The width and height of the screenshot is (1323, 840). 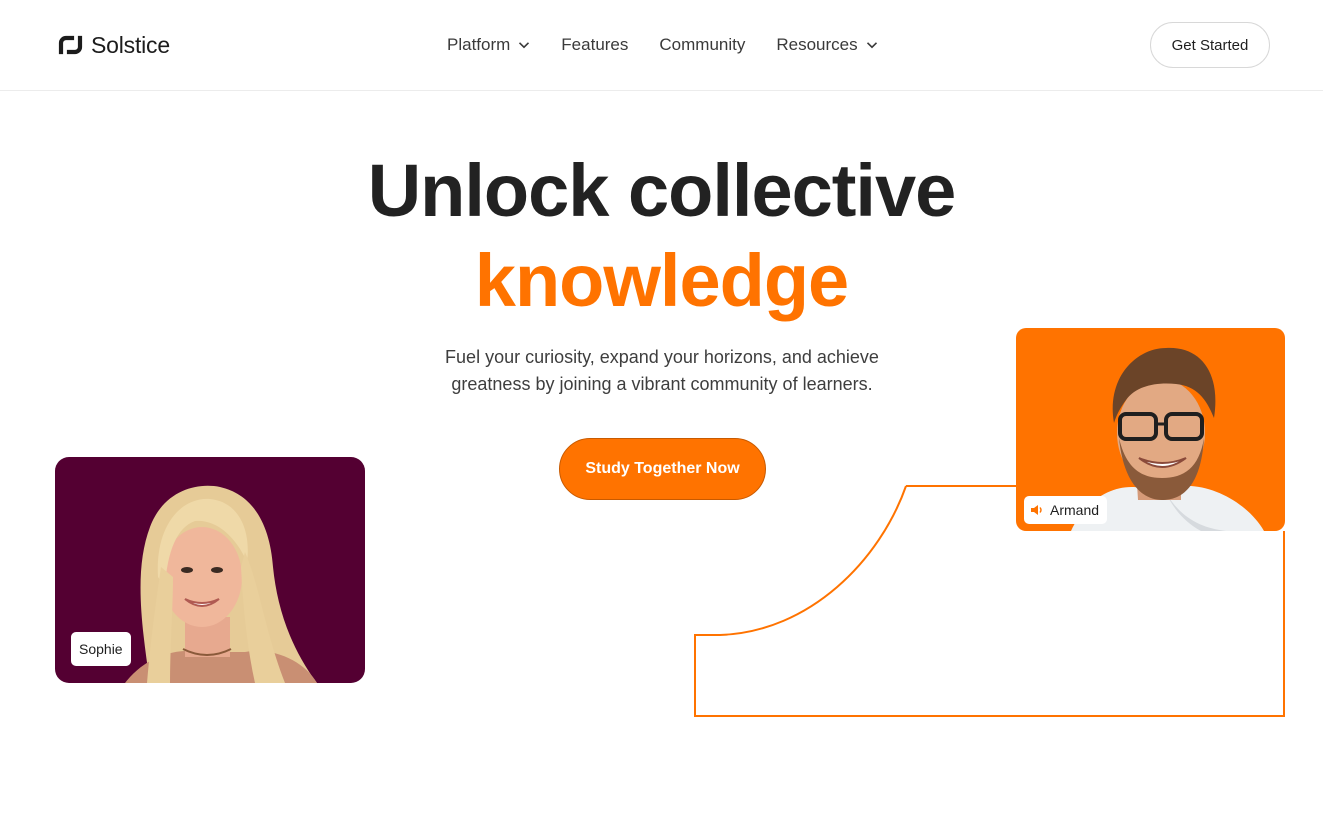 I want to click on speaker-icon, so click(x=1036, y=510).